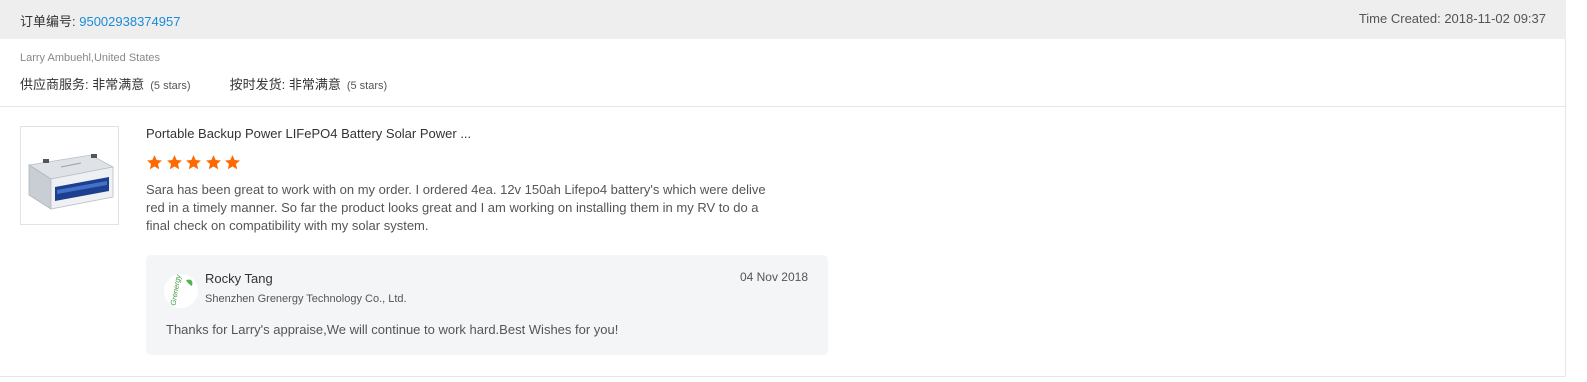 The image size is (1587, 382). Describe the element at coordinates (56, 84) in the screenshot. I see `rating-label: 供应商服务:` at that location.